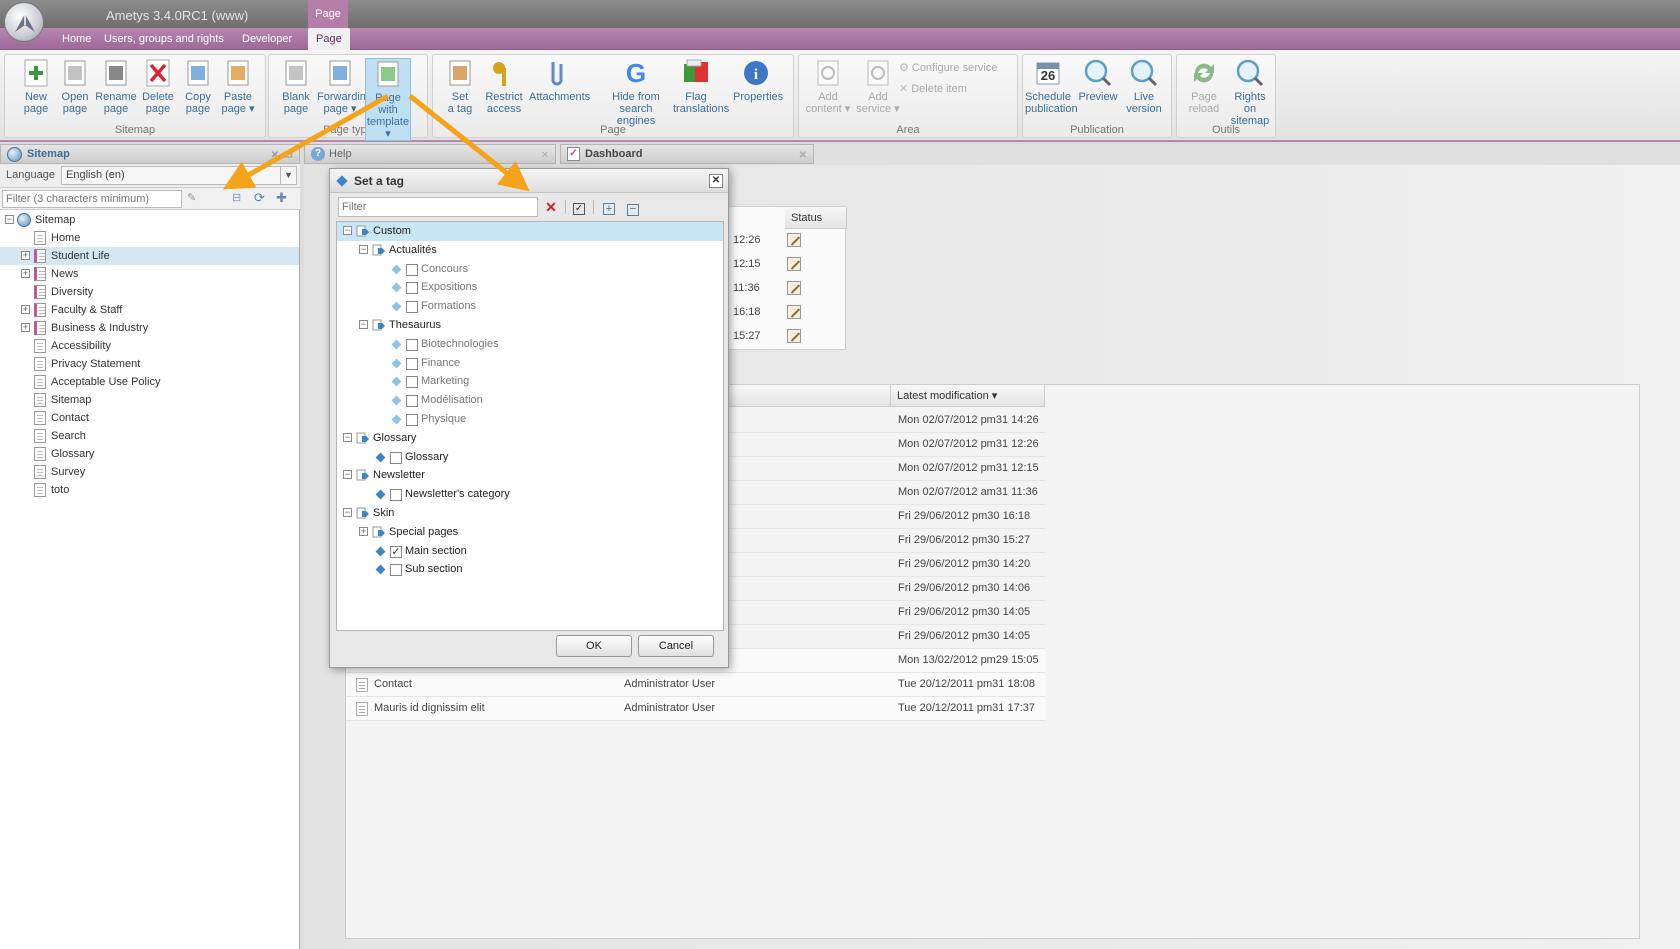 The width and height of the screenshot is (1680, 949). I want to click on ribbon-button-add-service: Add service ▾, so click(878, 86).